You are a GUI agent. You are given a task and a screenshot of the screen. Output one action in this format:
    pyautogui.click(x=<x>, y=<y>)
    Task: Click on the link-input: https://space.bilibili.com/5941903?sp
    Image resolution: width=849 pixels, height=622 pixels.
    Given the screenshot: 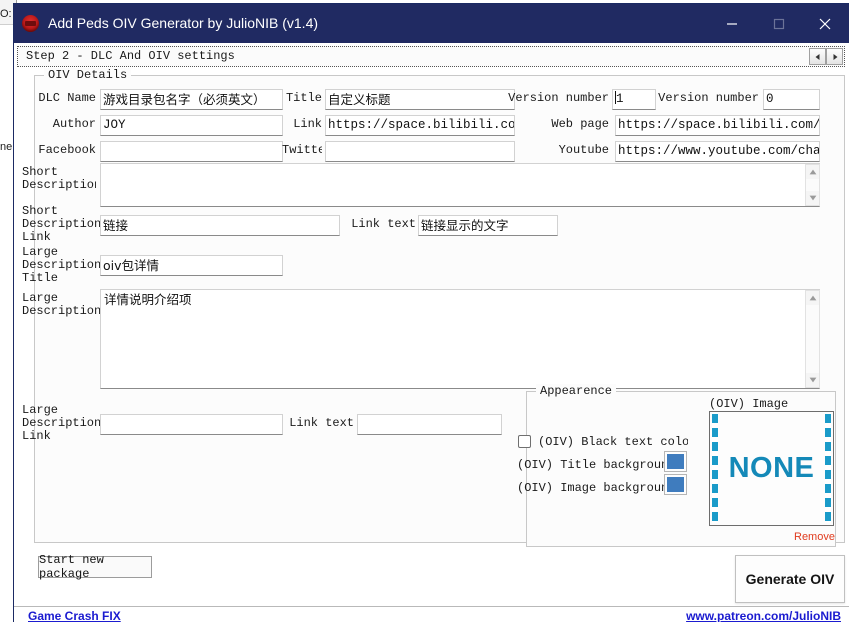 What is the action you would take?
    pyautogui.click(x=420, y=125)
    